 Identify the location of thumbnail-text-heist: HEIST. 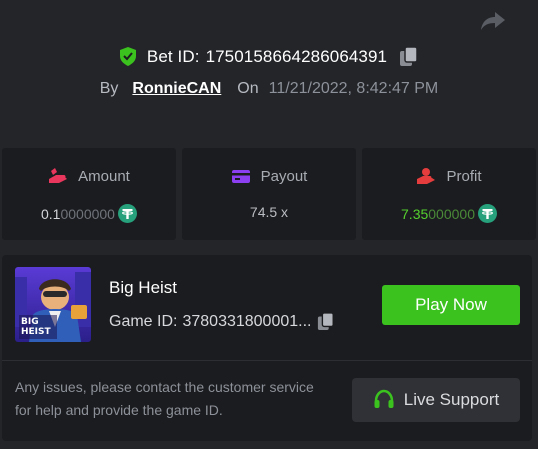
(36, 332).